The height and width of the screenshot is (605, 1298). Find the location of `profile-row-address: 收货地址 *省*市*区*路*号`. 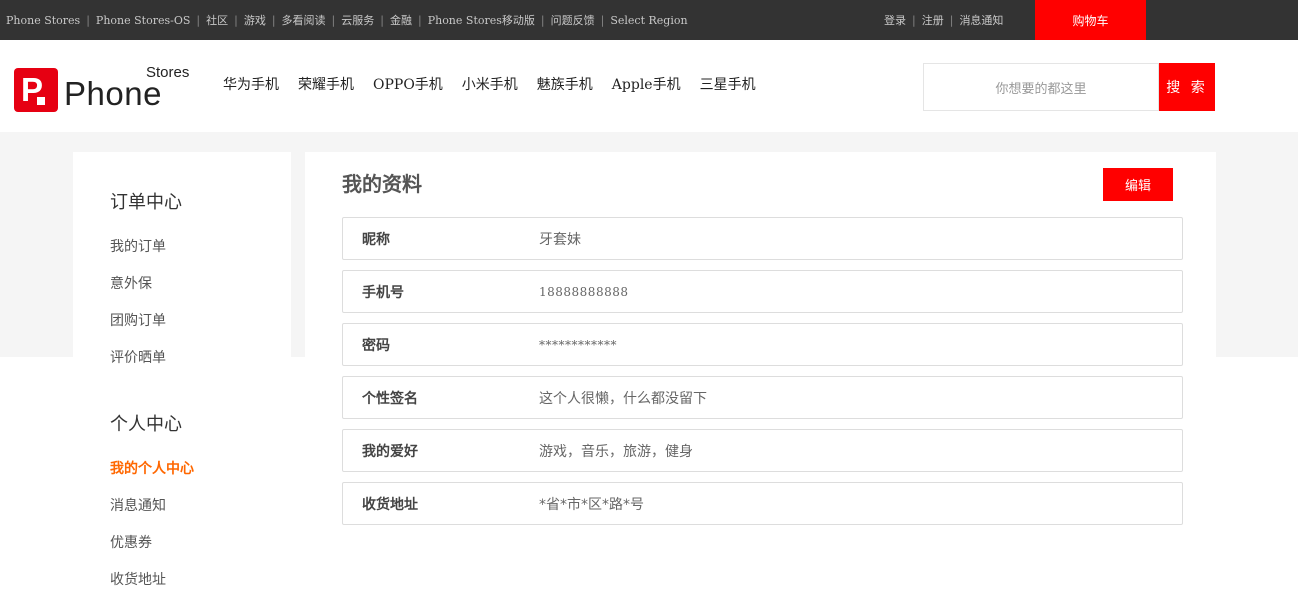

profile-row-address: 收货地址 *省*市*区*路*号 is located at coordinates (762, 503).